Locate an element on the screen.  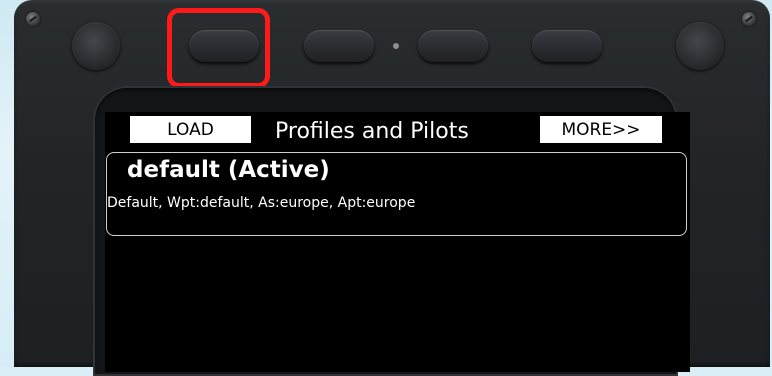
more-button: MORE>> is located at coordinates (601, 129).